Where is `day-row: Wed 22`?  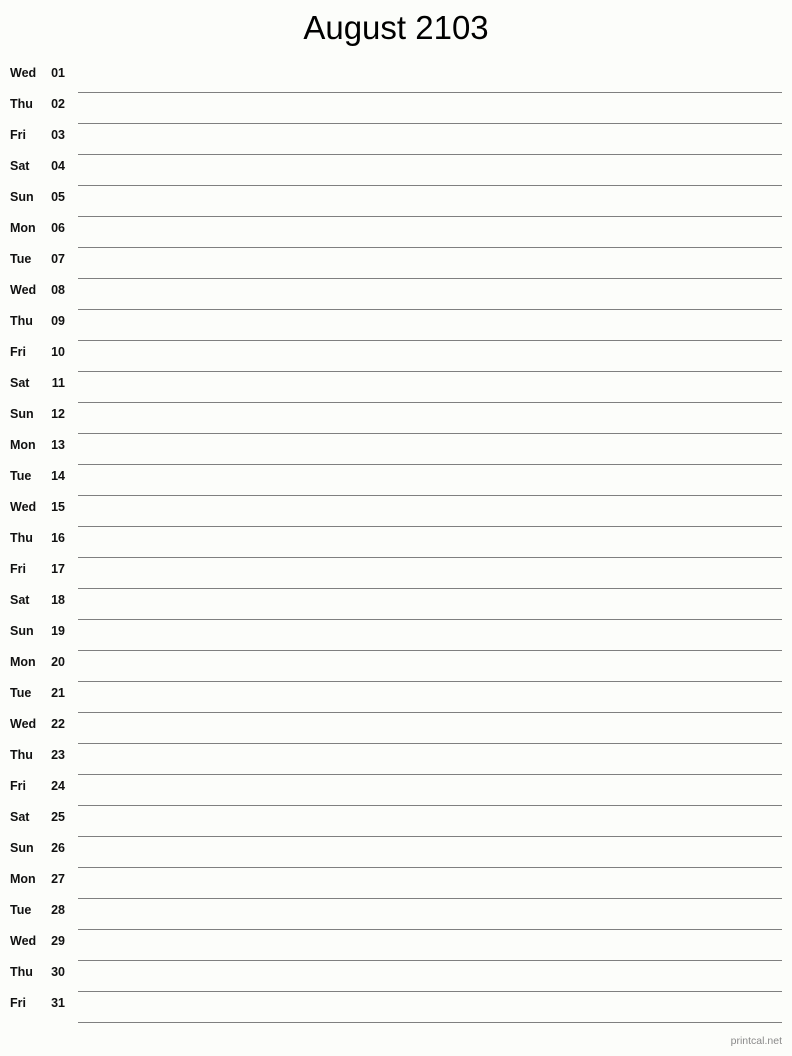
day-row: Wed 22 is located at coordinates (396, 728).